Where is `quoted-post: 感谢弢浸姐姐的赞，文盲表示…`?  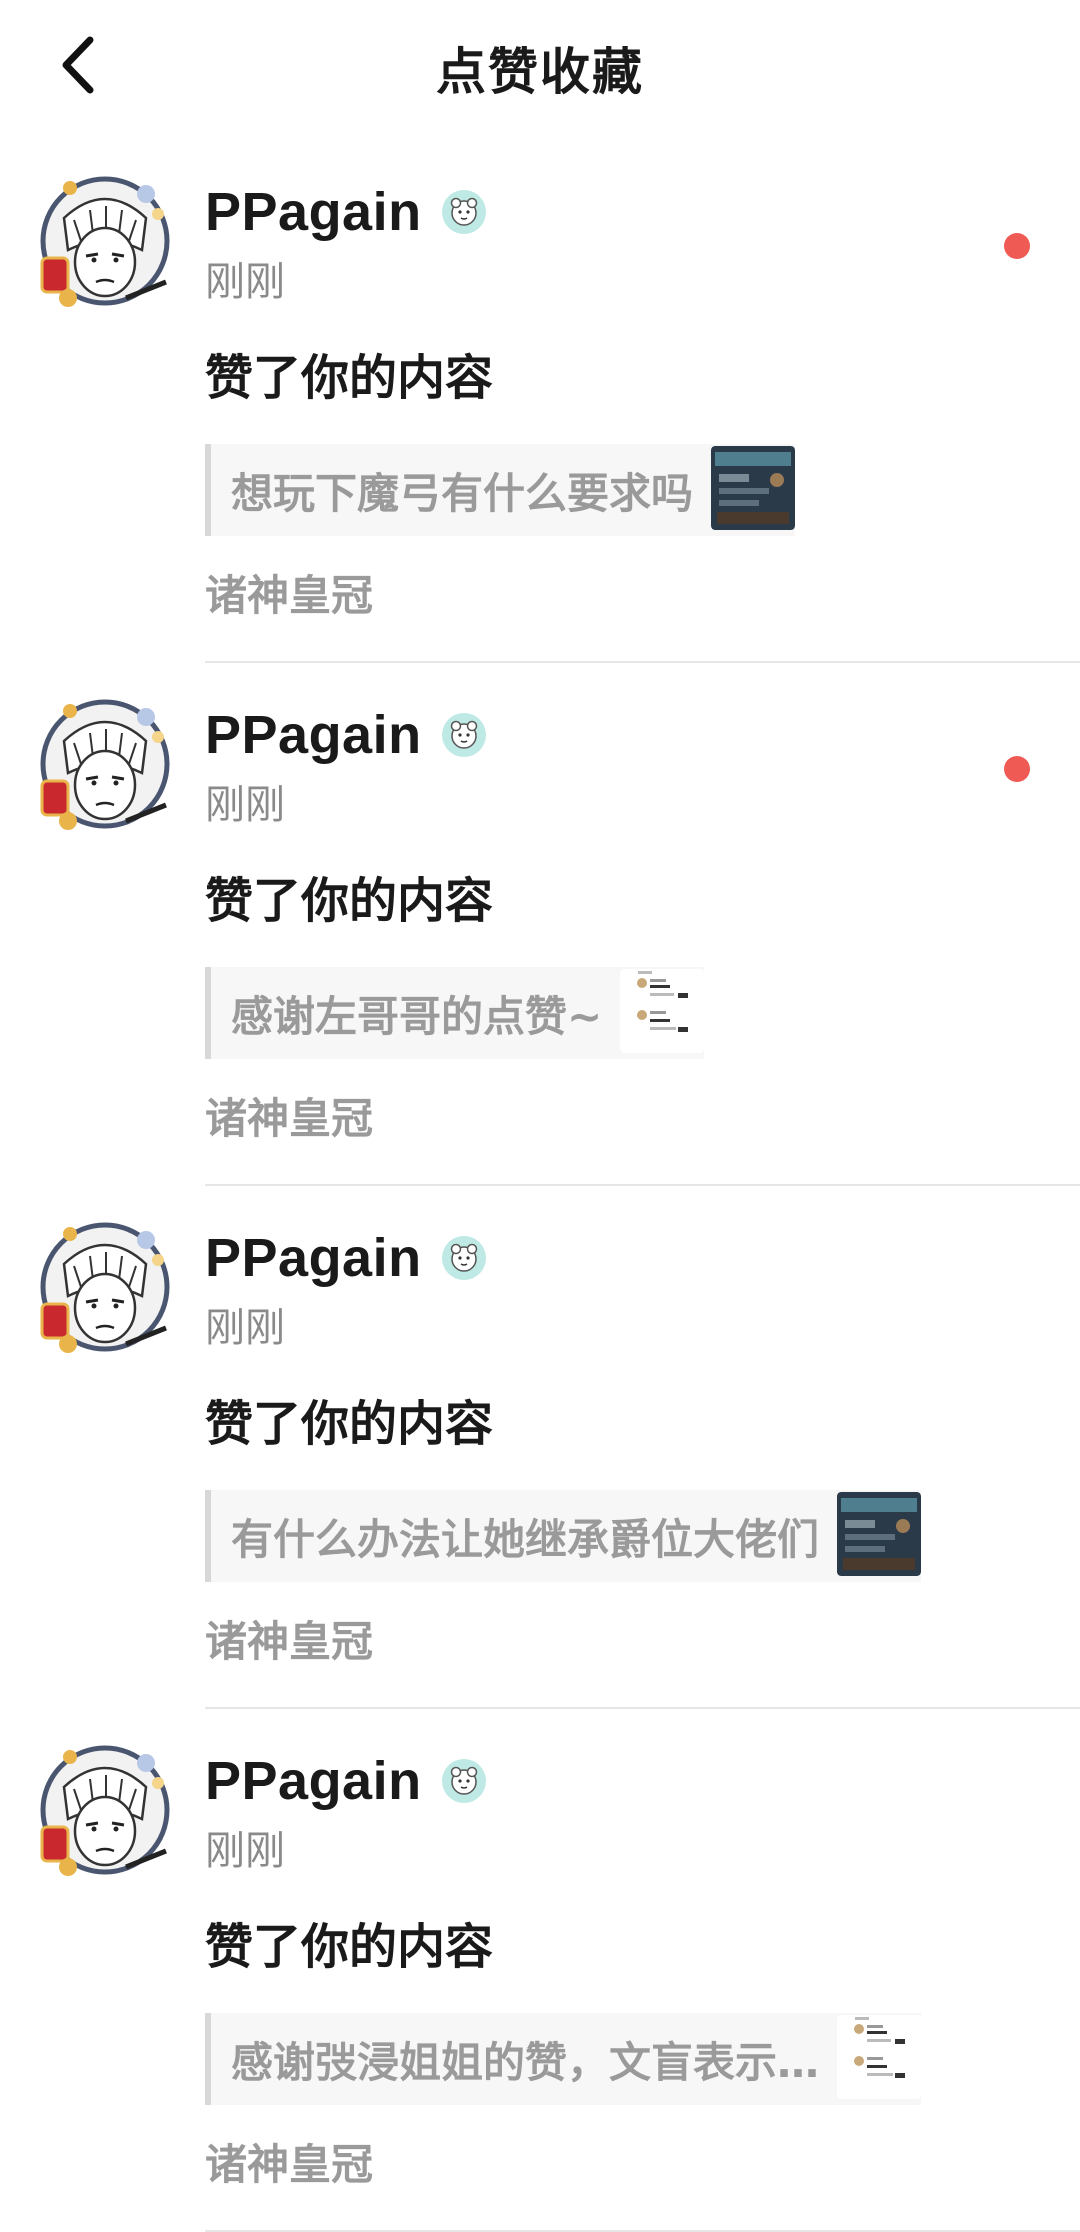 quoted-post: 感谢弢浸姐姐的赞，文盲表示… is located at coordinates (563, 2059).